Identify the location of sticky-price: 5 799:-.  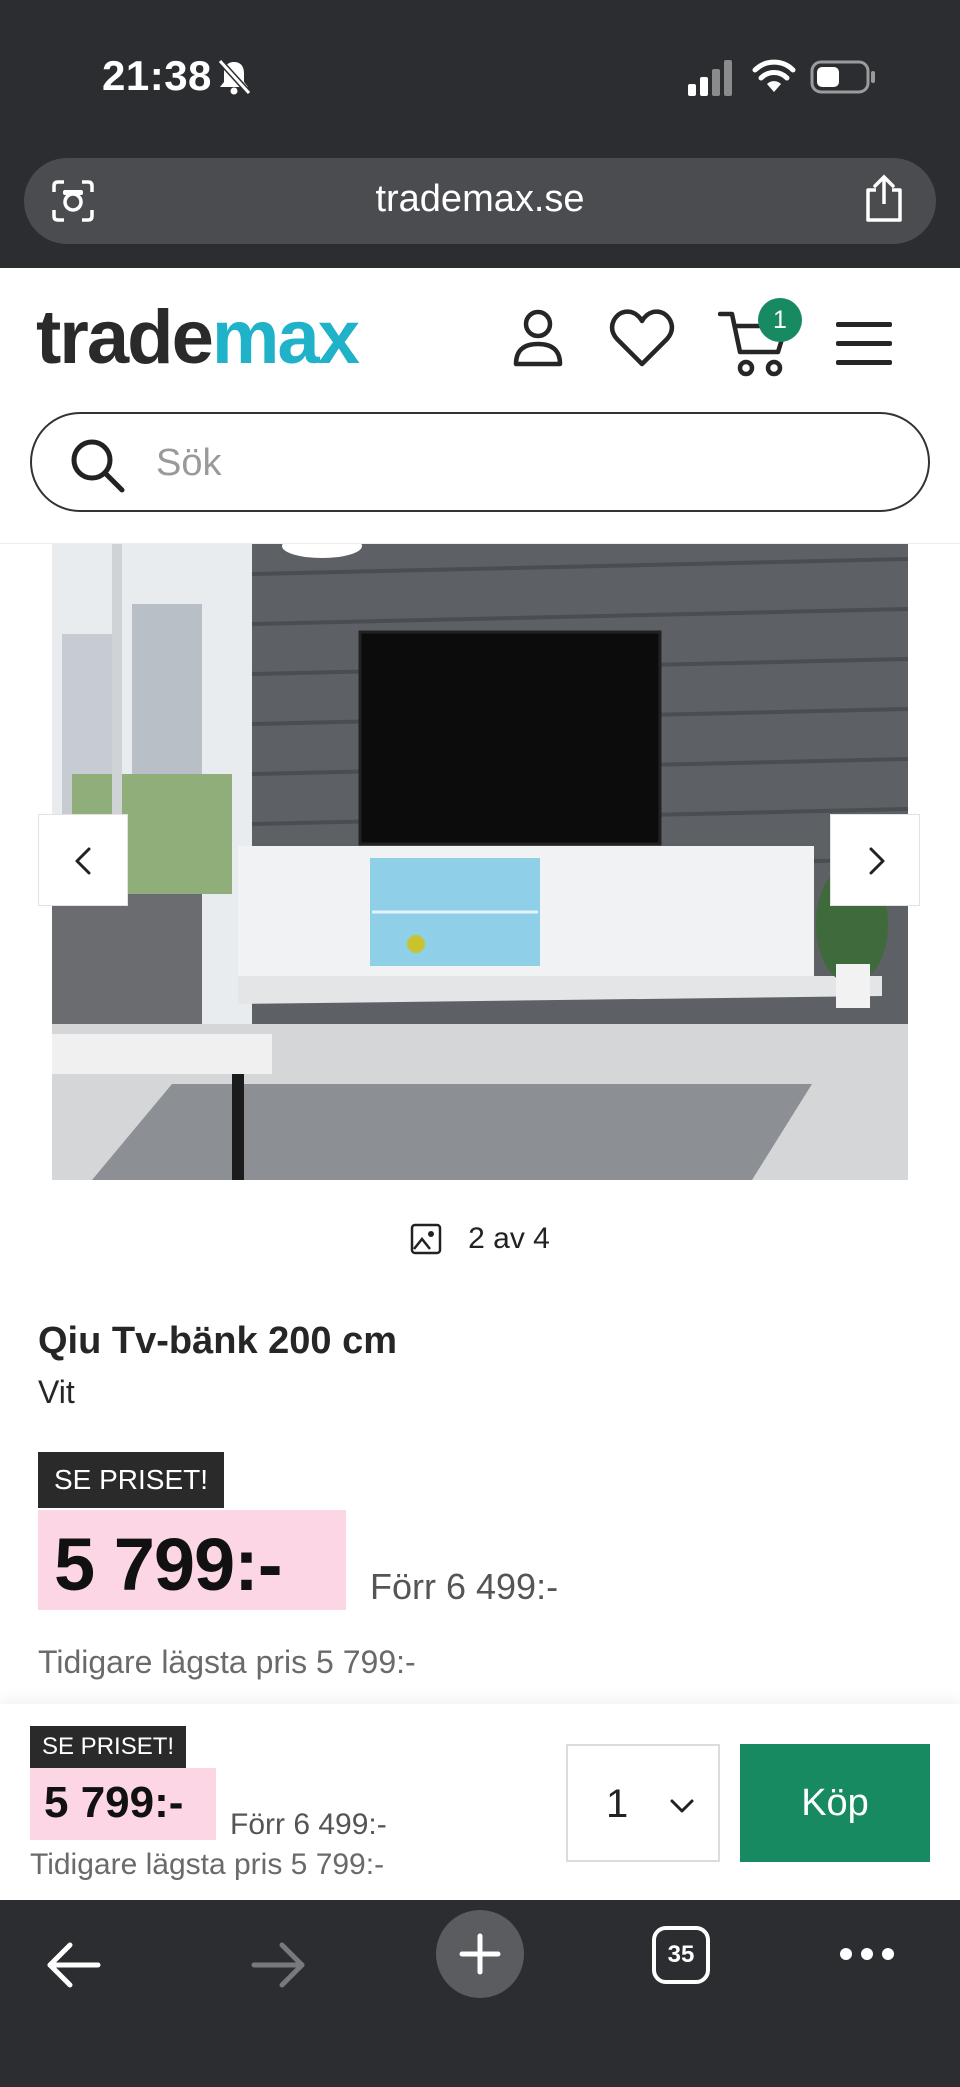
(114, 1802).